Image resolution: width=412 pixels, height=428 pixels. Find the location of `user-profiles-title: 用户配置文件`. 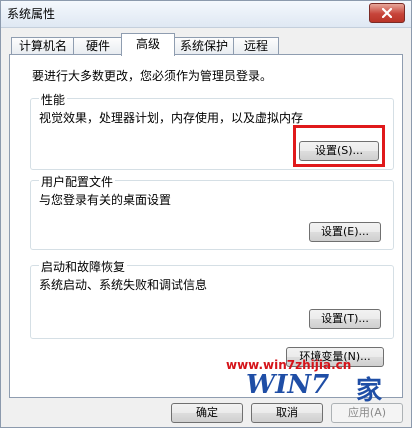

user-profiles-title: 用户配置文件 is located at coordinates (77, 181).